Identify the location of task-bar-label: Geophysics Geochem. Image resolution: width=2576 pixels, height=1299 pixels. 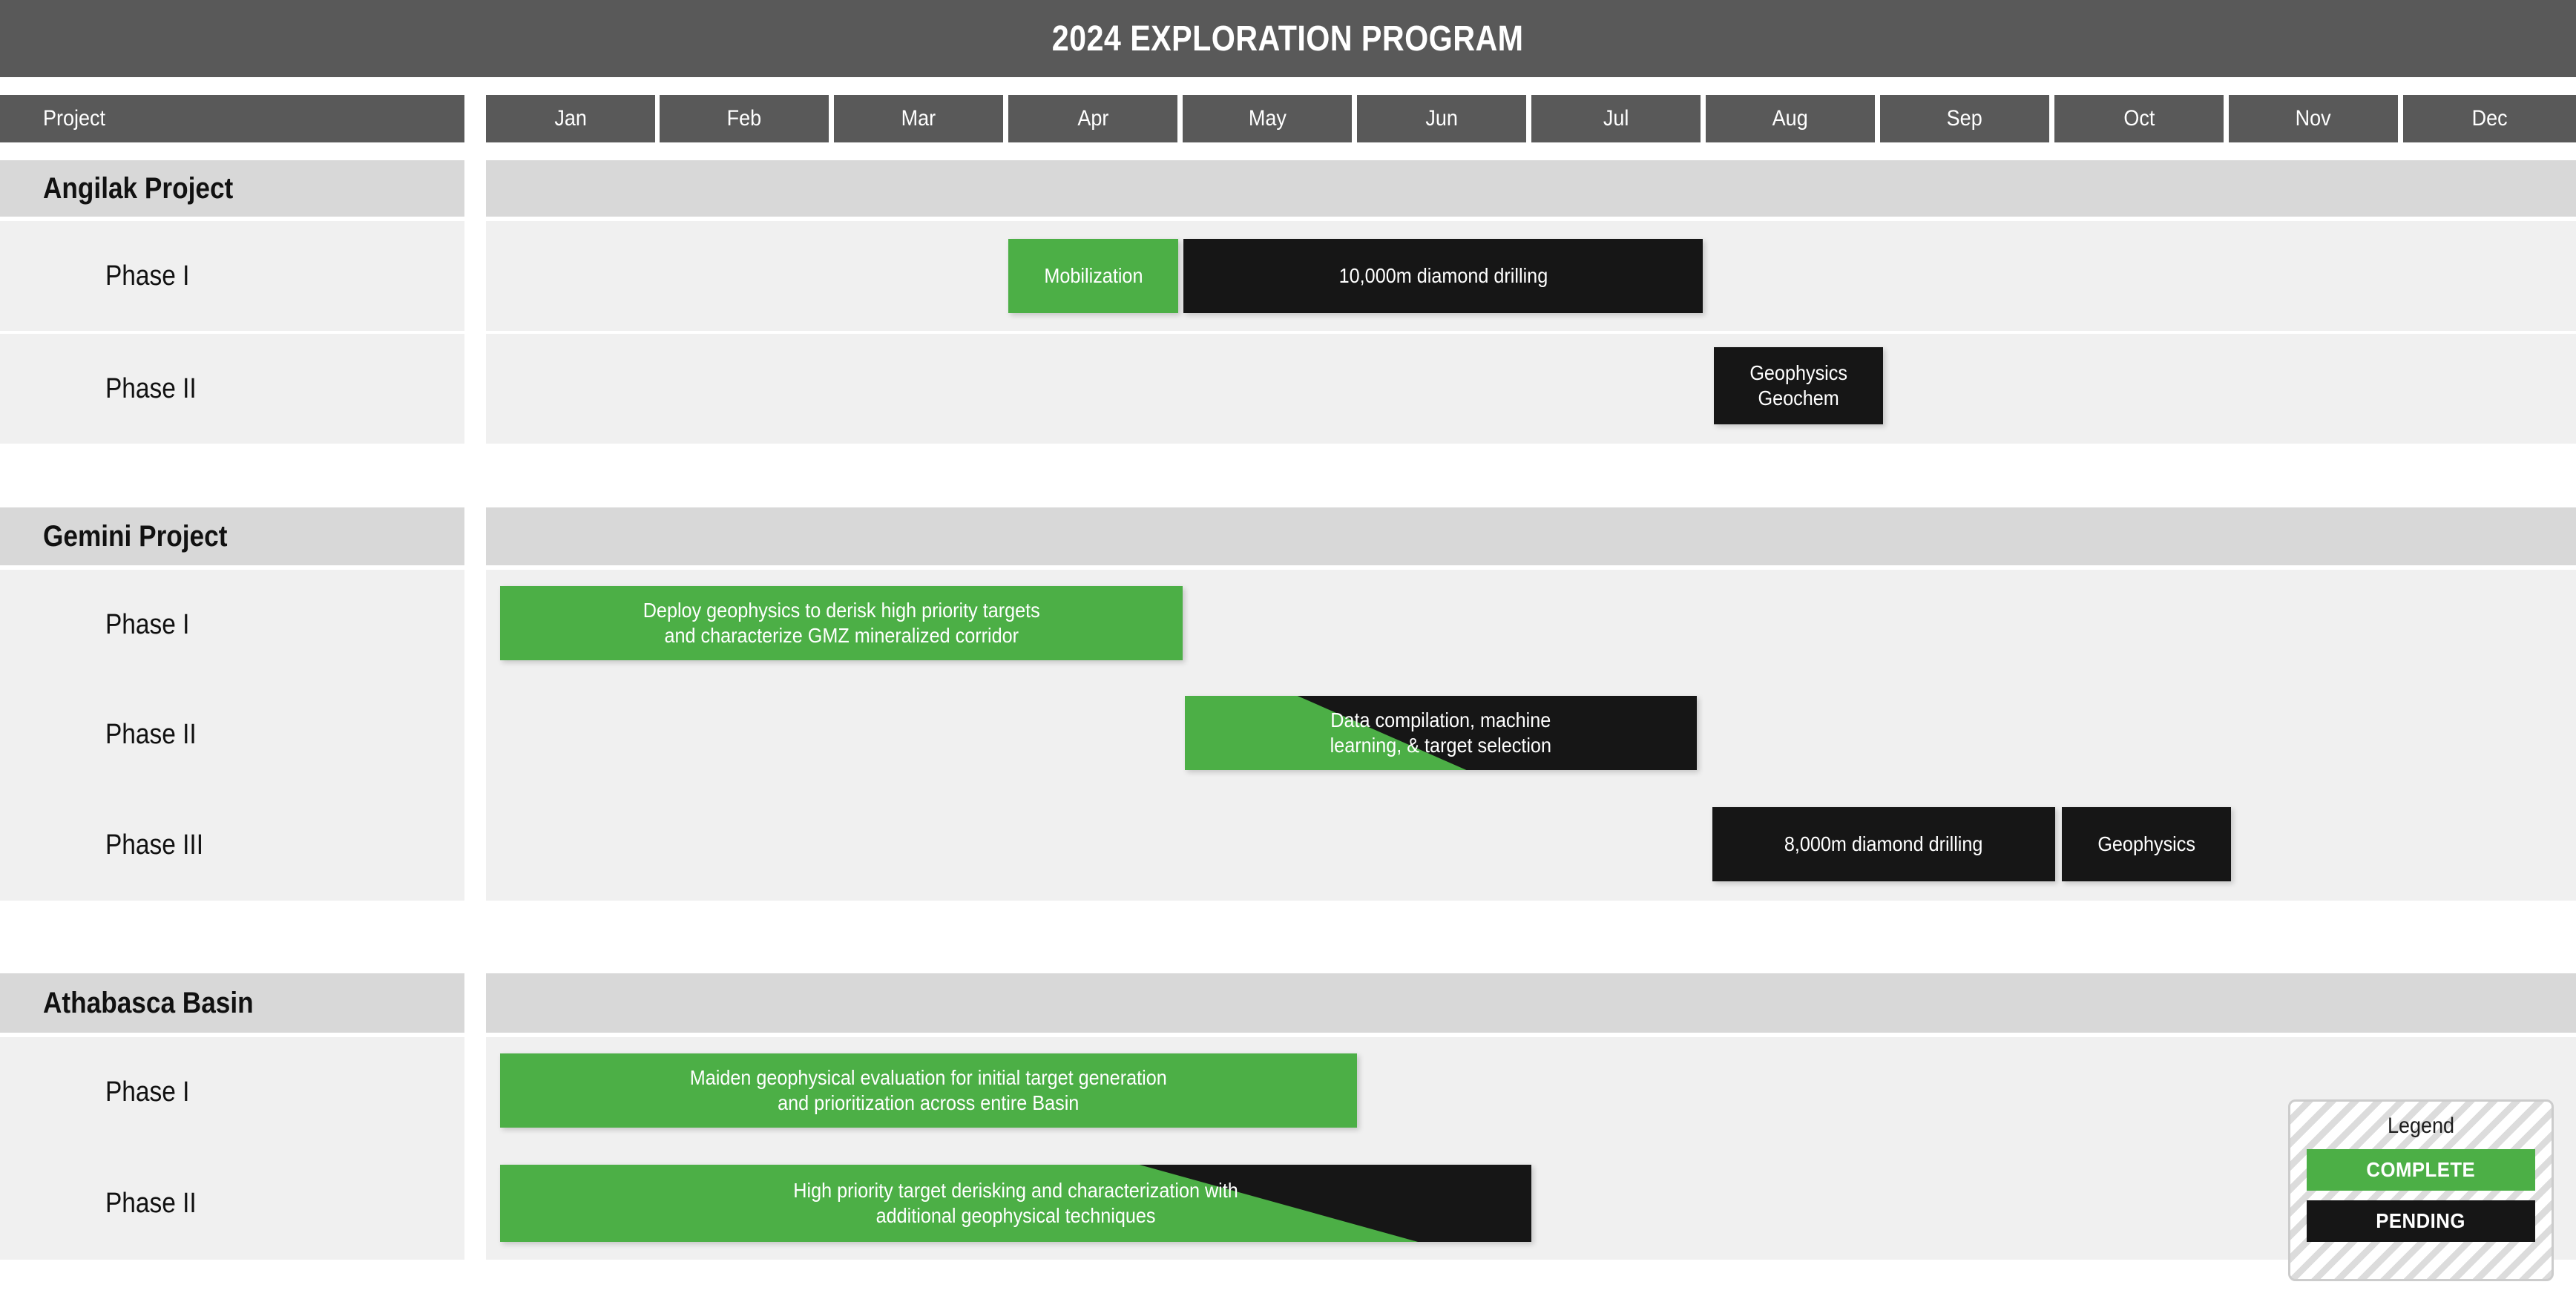
(1798, 385).